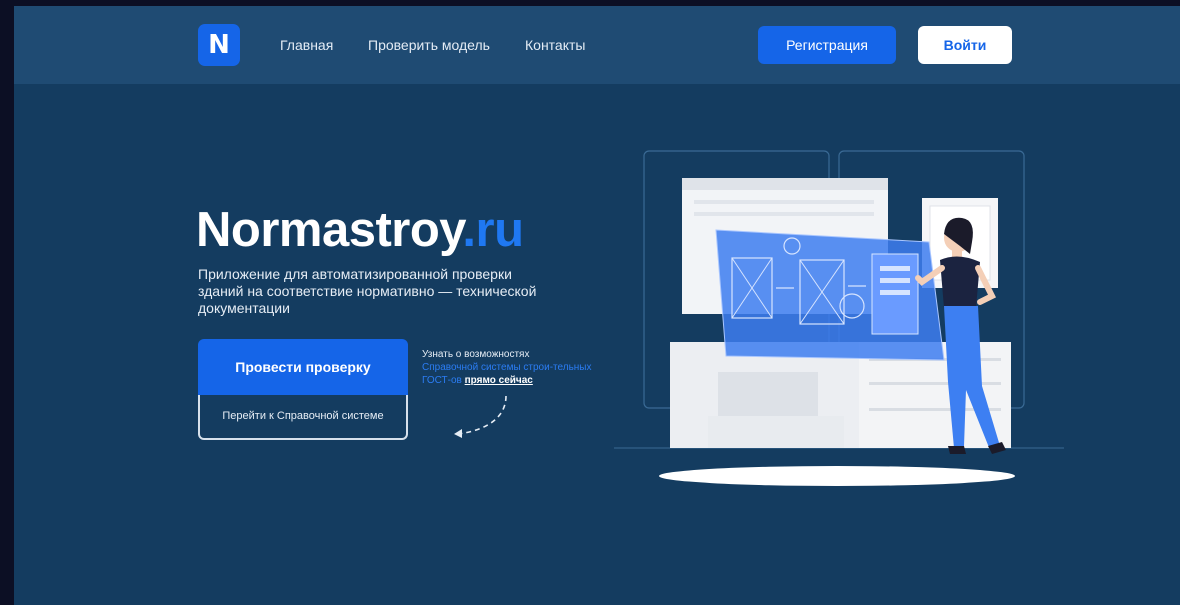 Image resolution: width=1180 pixels, height=605 pixels. Describe the element at coordinates (429, 45) in the screenshot. I see `nav-link-check-model: Проверить модель` at that location.